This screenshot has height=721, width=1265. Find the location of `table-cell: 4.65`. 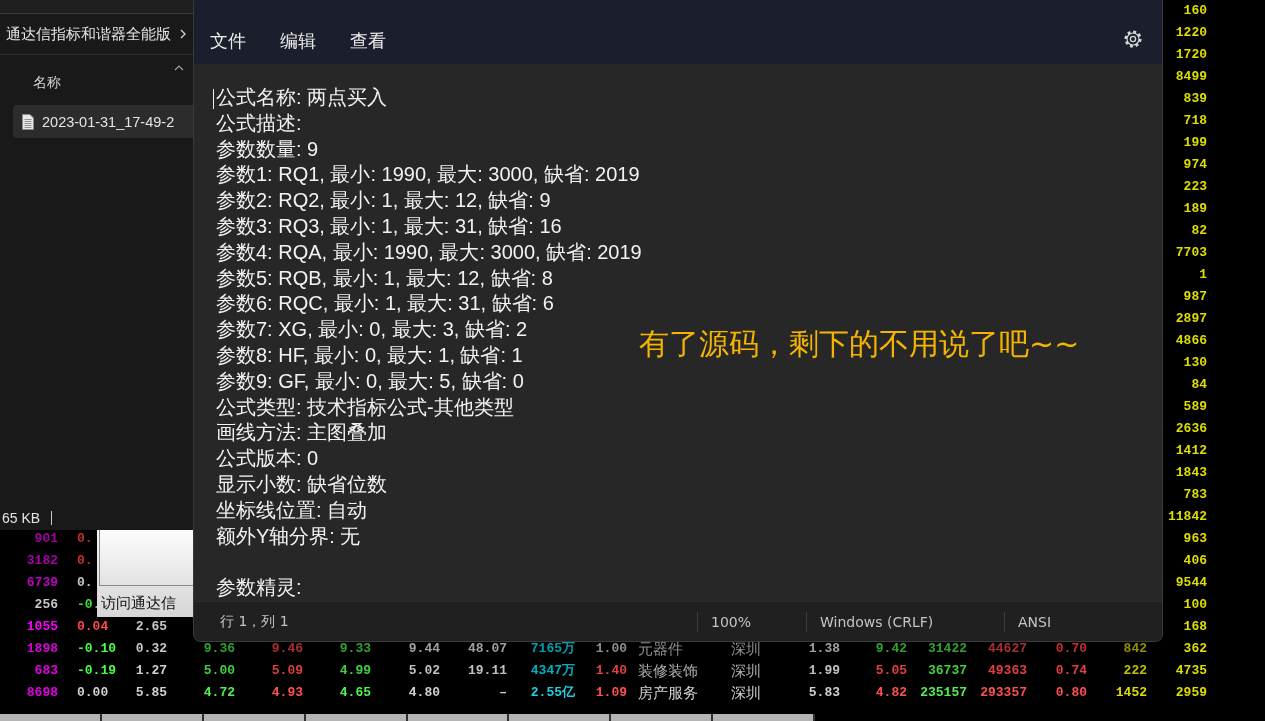

table-cell: 4.65 is located at coordinates (355, 693).